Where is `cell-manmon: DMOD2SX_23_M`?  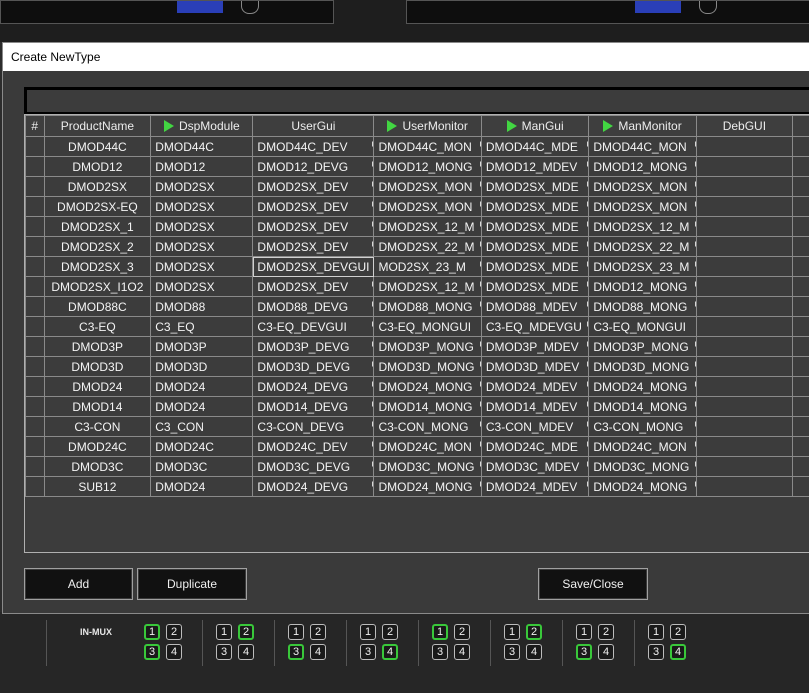 cell-manmon: DMOD2SX_23_M is located at coordinates (642, 266).